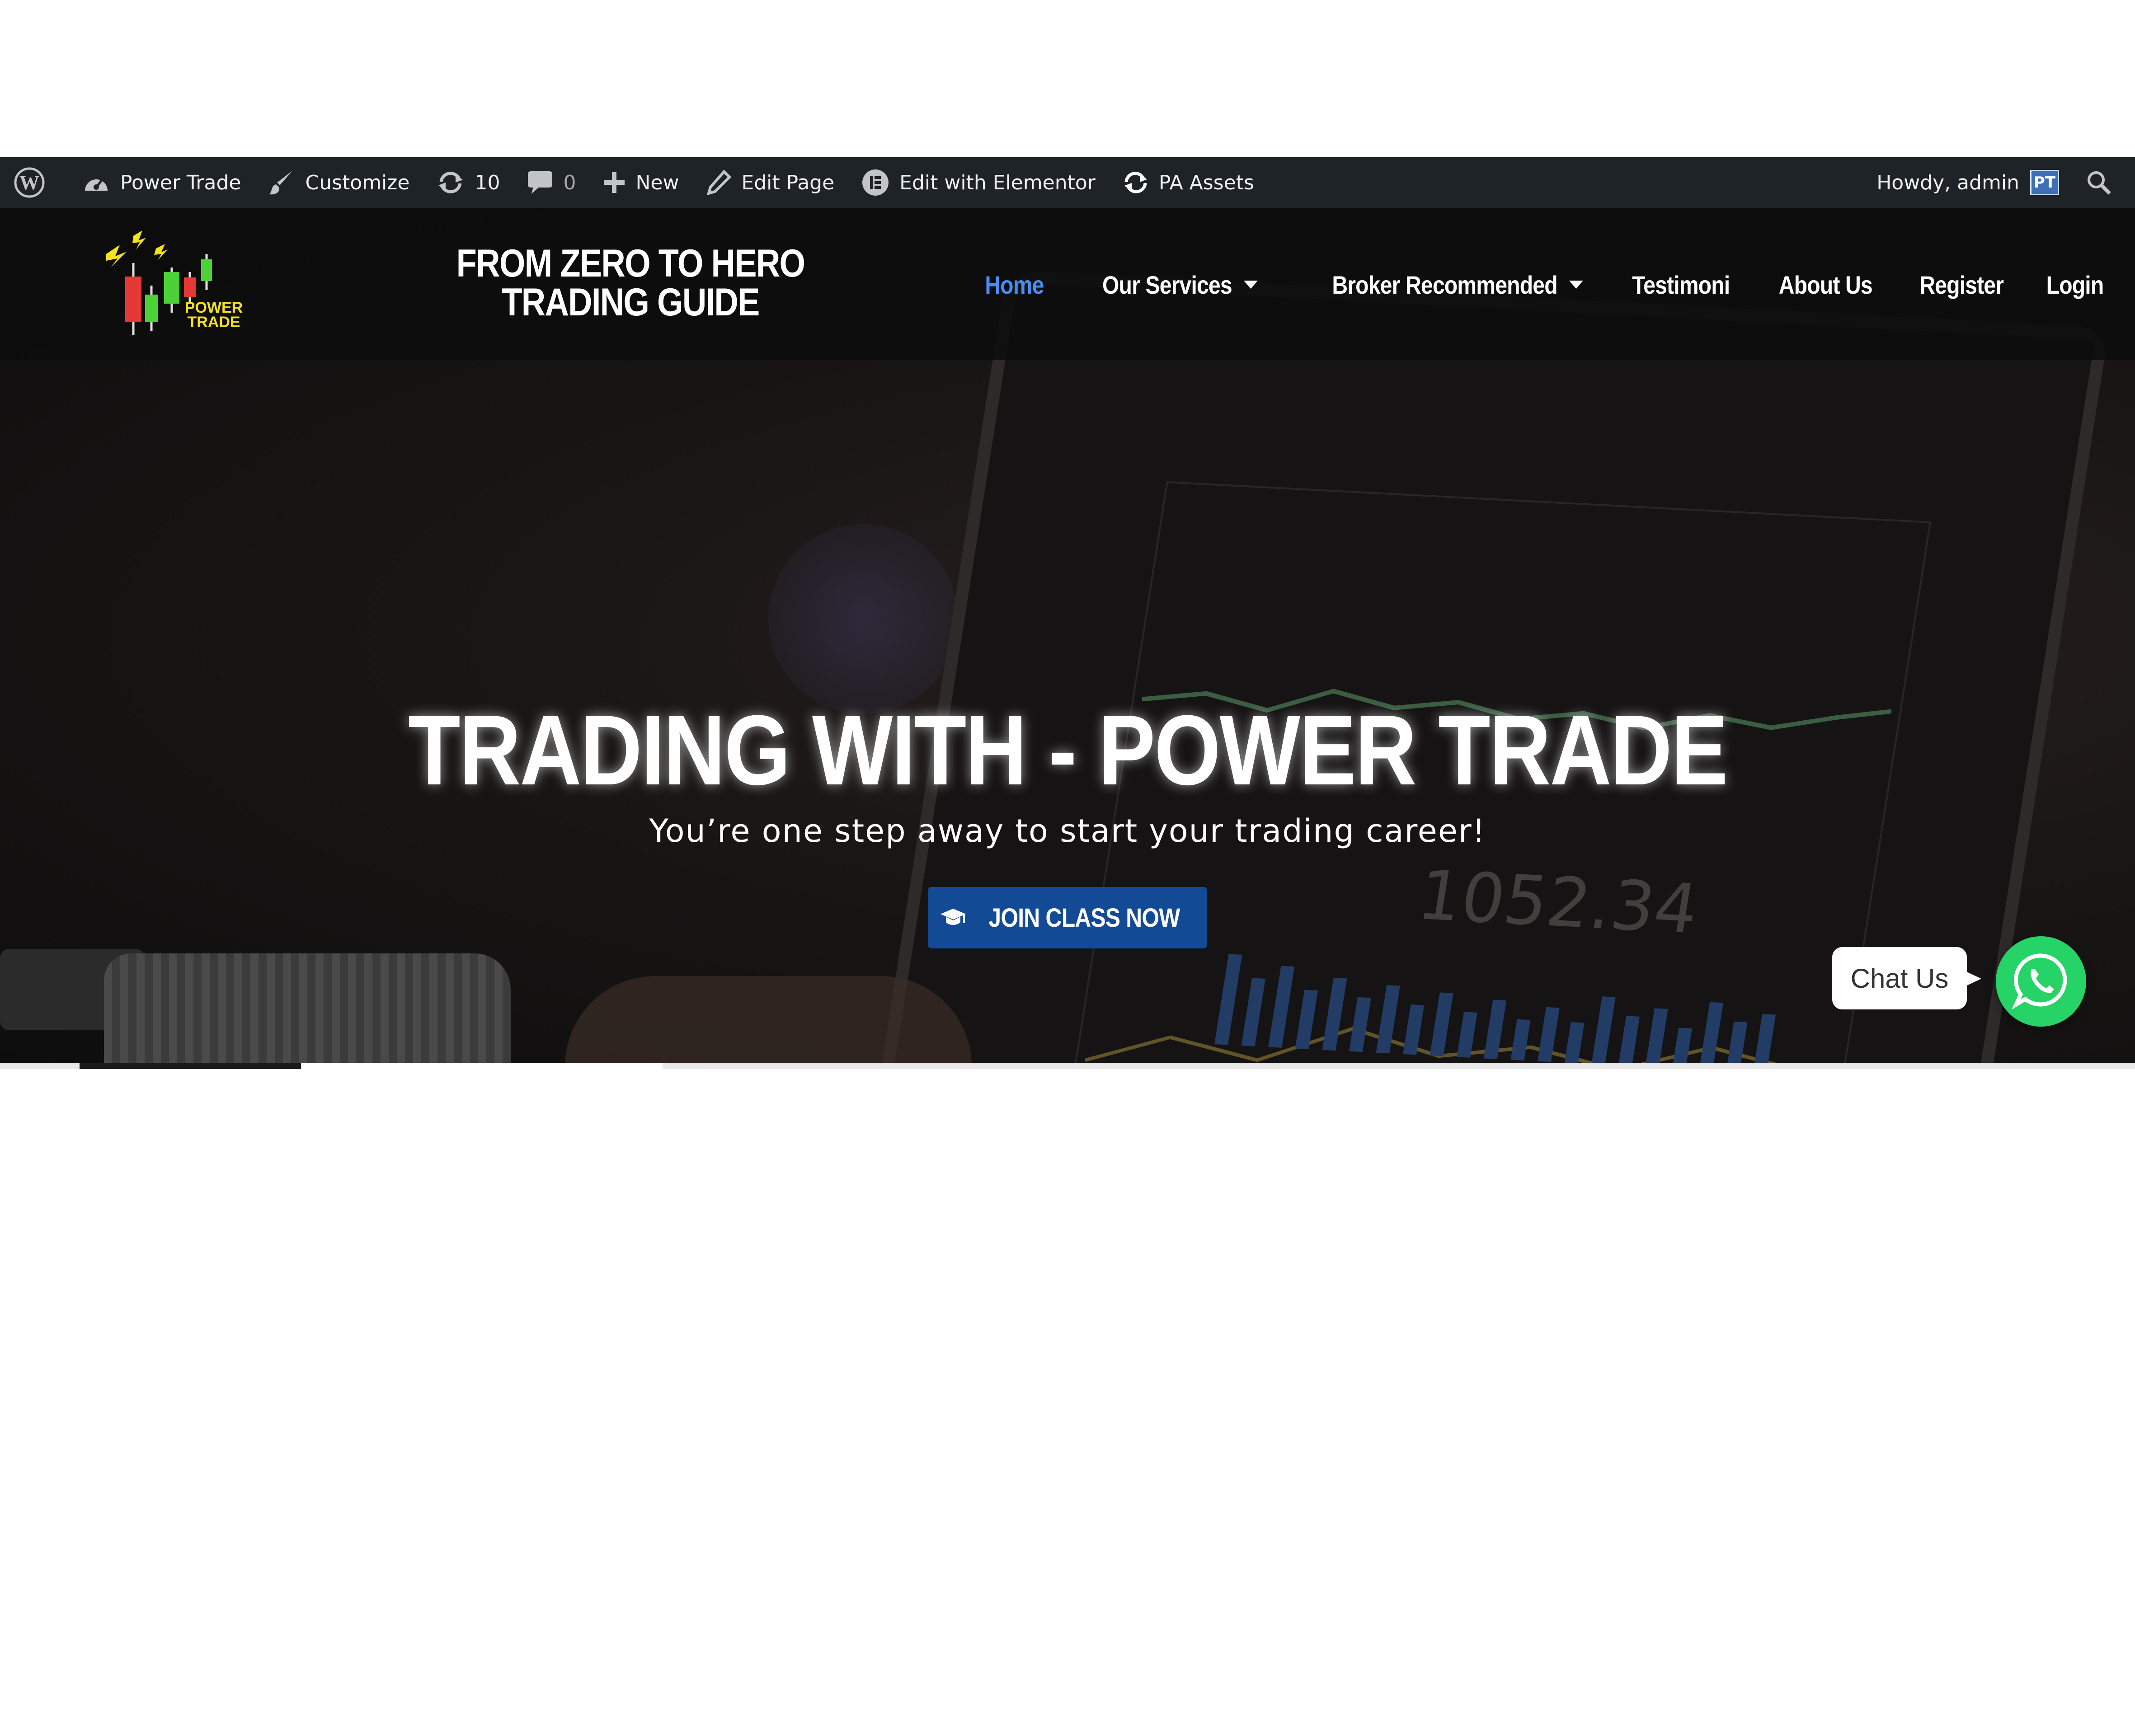  I want to click on chat-us-label: Chat Us, so click(1900, 978).